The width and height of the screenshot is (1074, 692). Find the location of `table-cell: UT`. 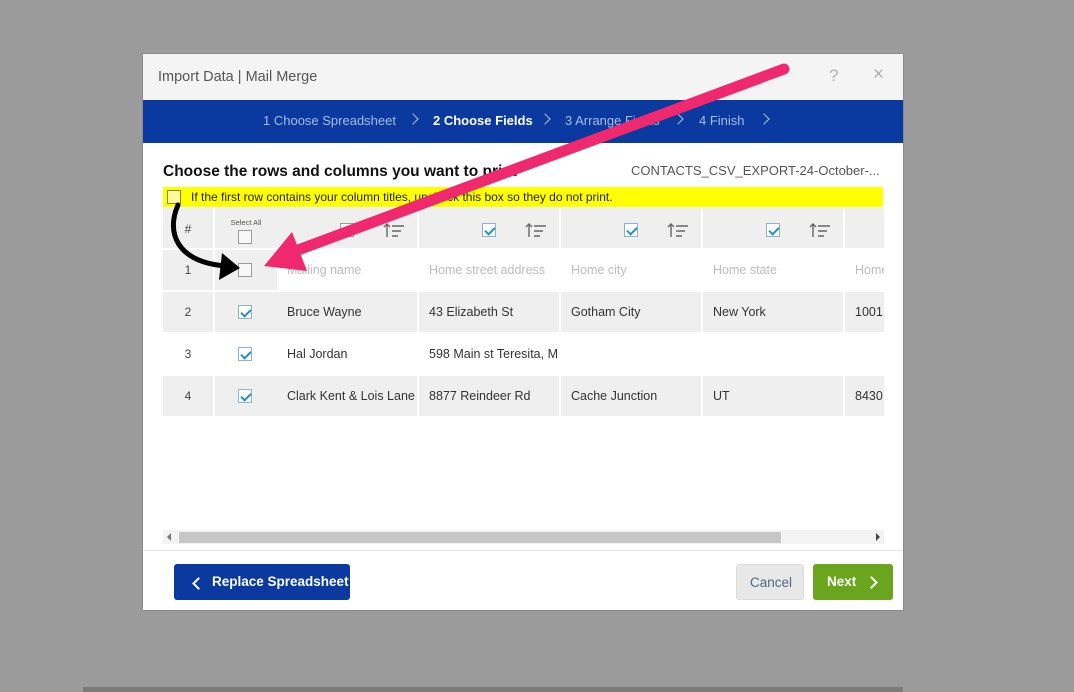

table-cell: UT is located at coordinates (773, 396).